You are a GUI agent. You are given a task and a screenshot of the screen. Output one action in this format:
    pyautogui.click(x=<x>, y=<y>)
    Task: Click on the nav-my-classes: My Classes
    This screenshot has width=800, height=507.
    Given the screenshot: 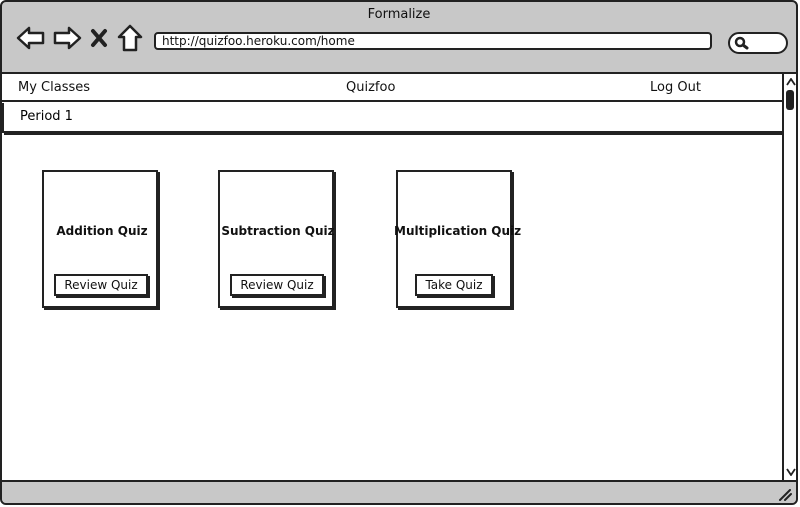 What is the action you would take?
    pyautogui.click(x=54, y=87)
    